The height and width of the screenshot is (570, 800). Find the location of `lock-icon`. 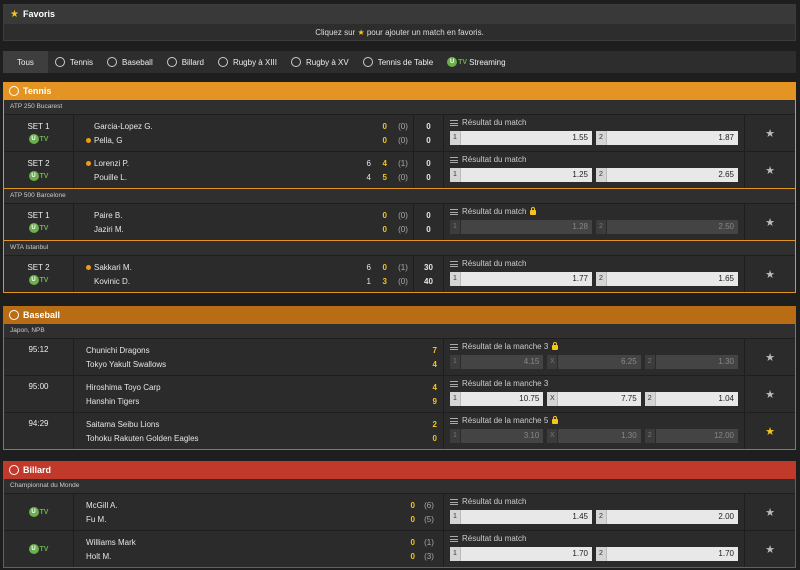

lock-icon is located at coordinates (555, 345).